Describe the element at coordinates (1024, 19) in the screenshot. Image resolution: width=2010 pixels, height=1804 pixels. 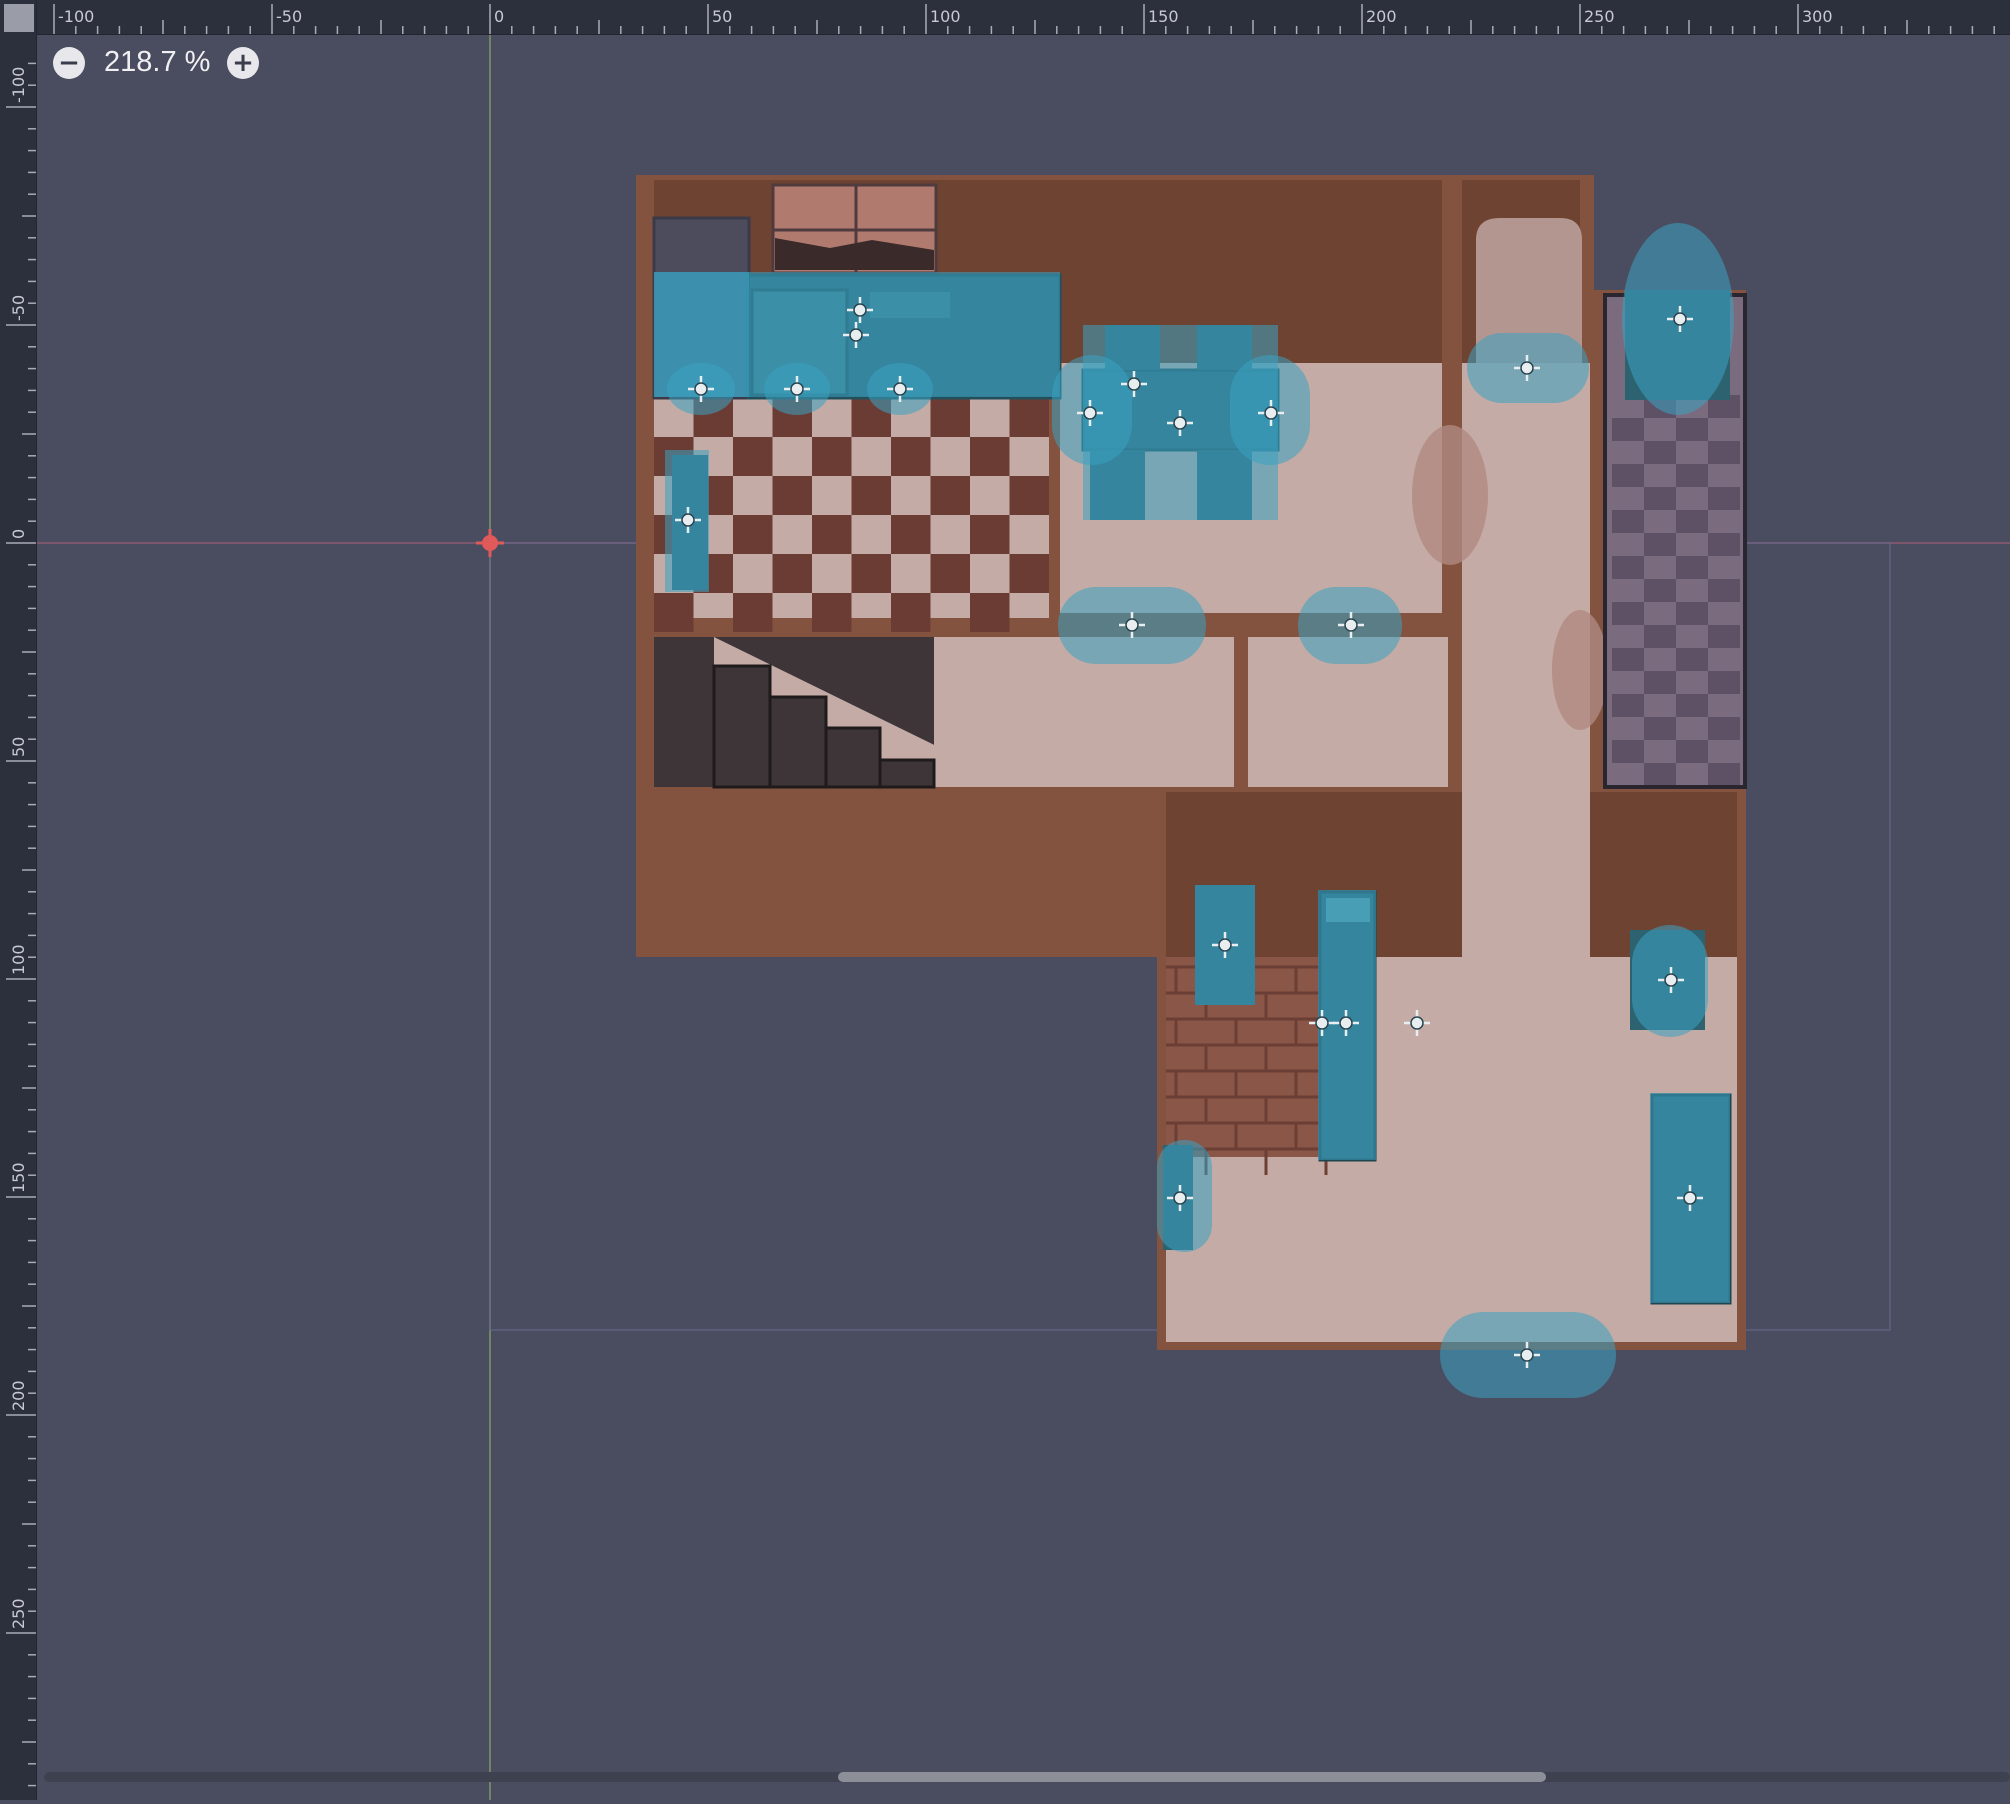
I see `horizontal-ruler-ticks: -100 -50 0 50 100 150 200 250 300` at that location.